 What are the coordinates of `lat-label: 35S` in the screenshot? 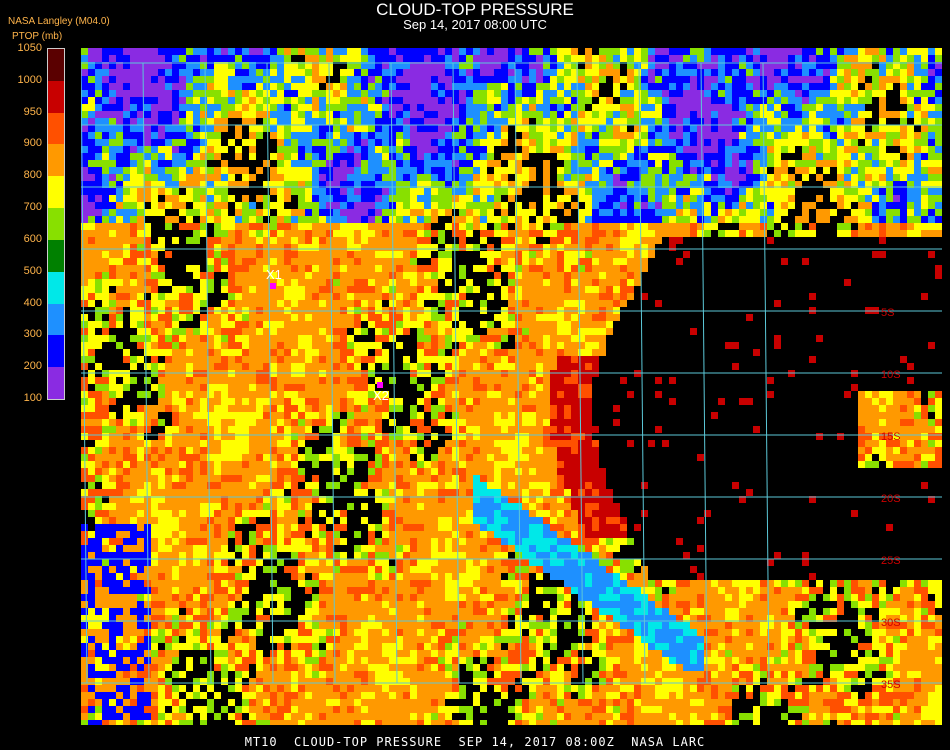 It's located at (891, 685).